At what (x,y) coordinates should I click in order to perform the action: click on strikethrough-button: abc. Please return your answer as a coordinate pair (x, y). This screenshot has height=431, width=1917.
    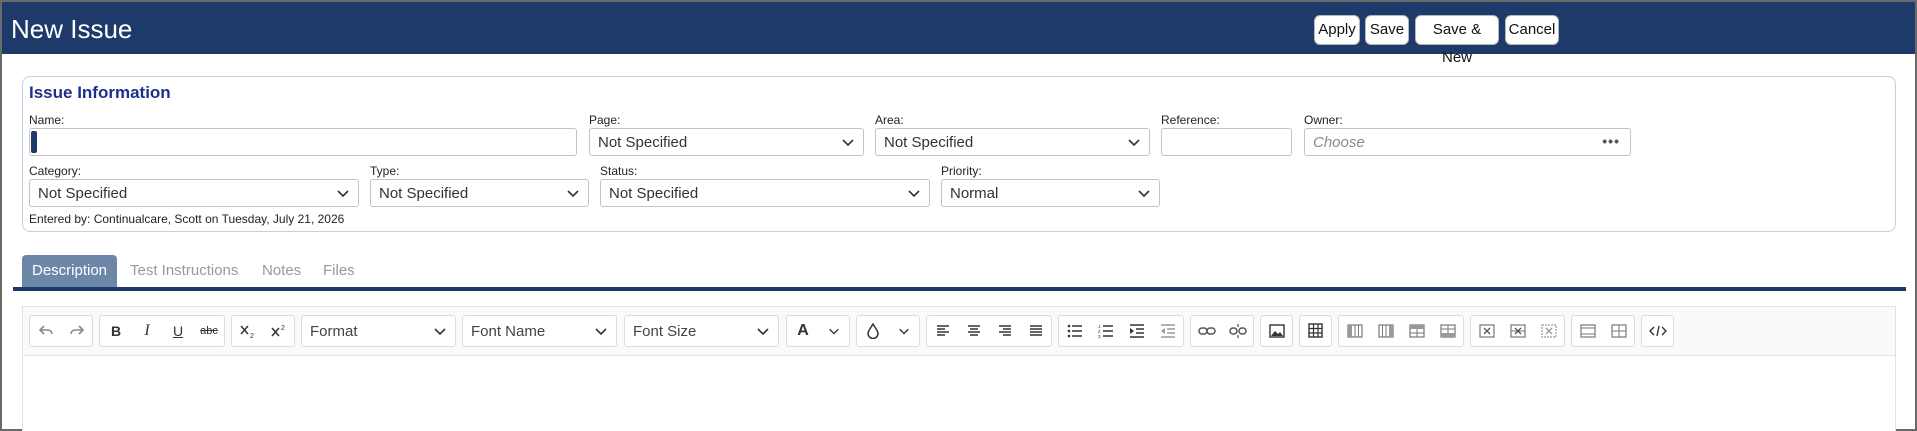
    Looking at the image, I should click on (209, 331).